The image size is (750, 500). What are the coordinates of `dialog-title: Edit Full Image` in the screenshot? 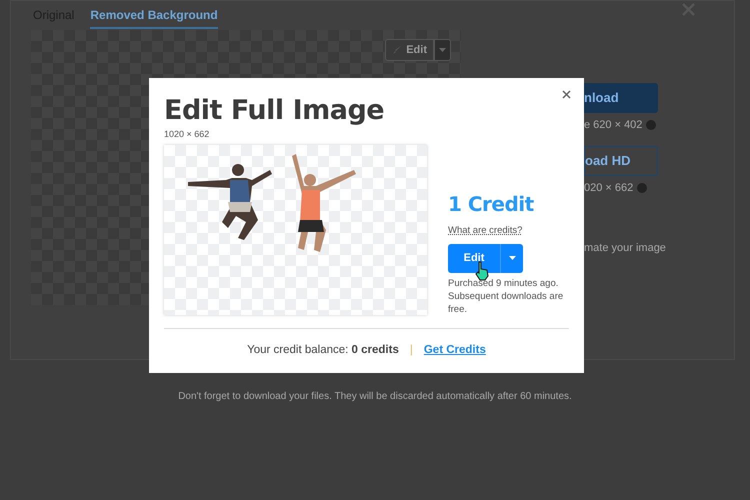 It's located at (275, 111).